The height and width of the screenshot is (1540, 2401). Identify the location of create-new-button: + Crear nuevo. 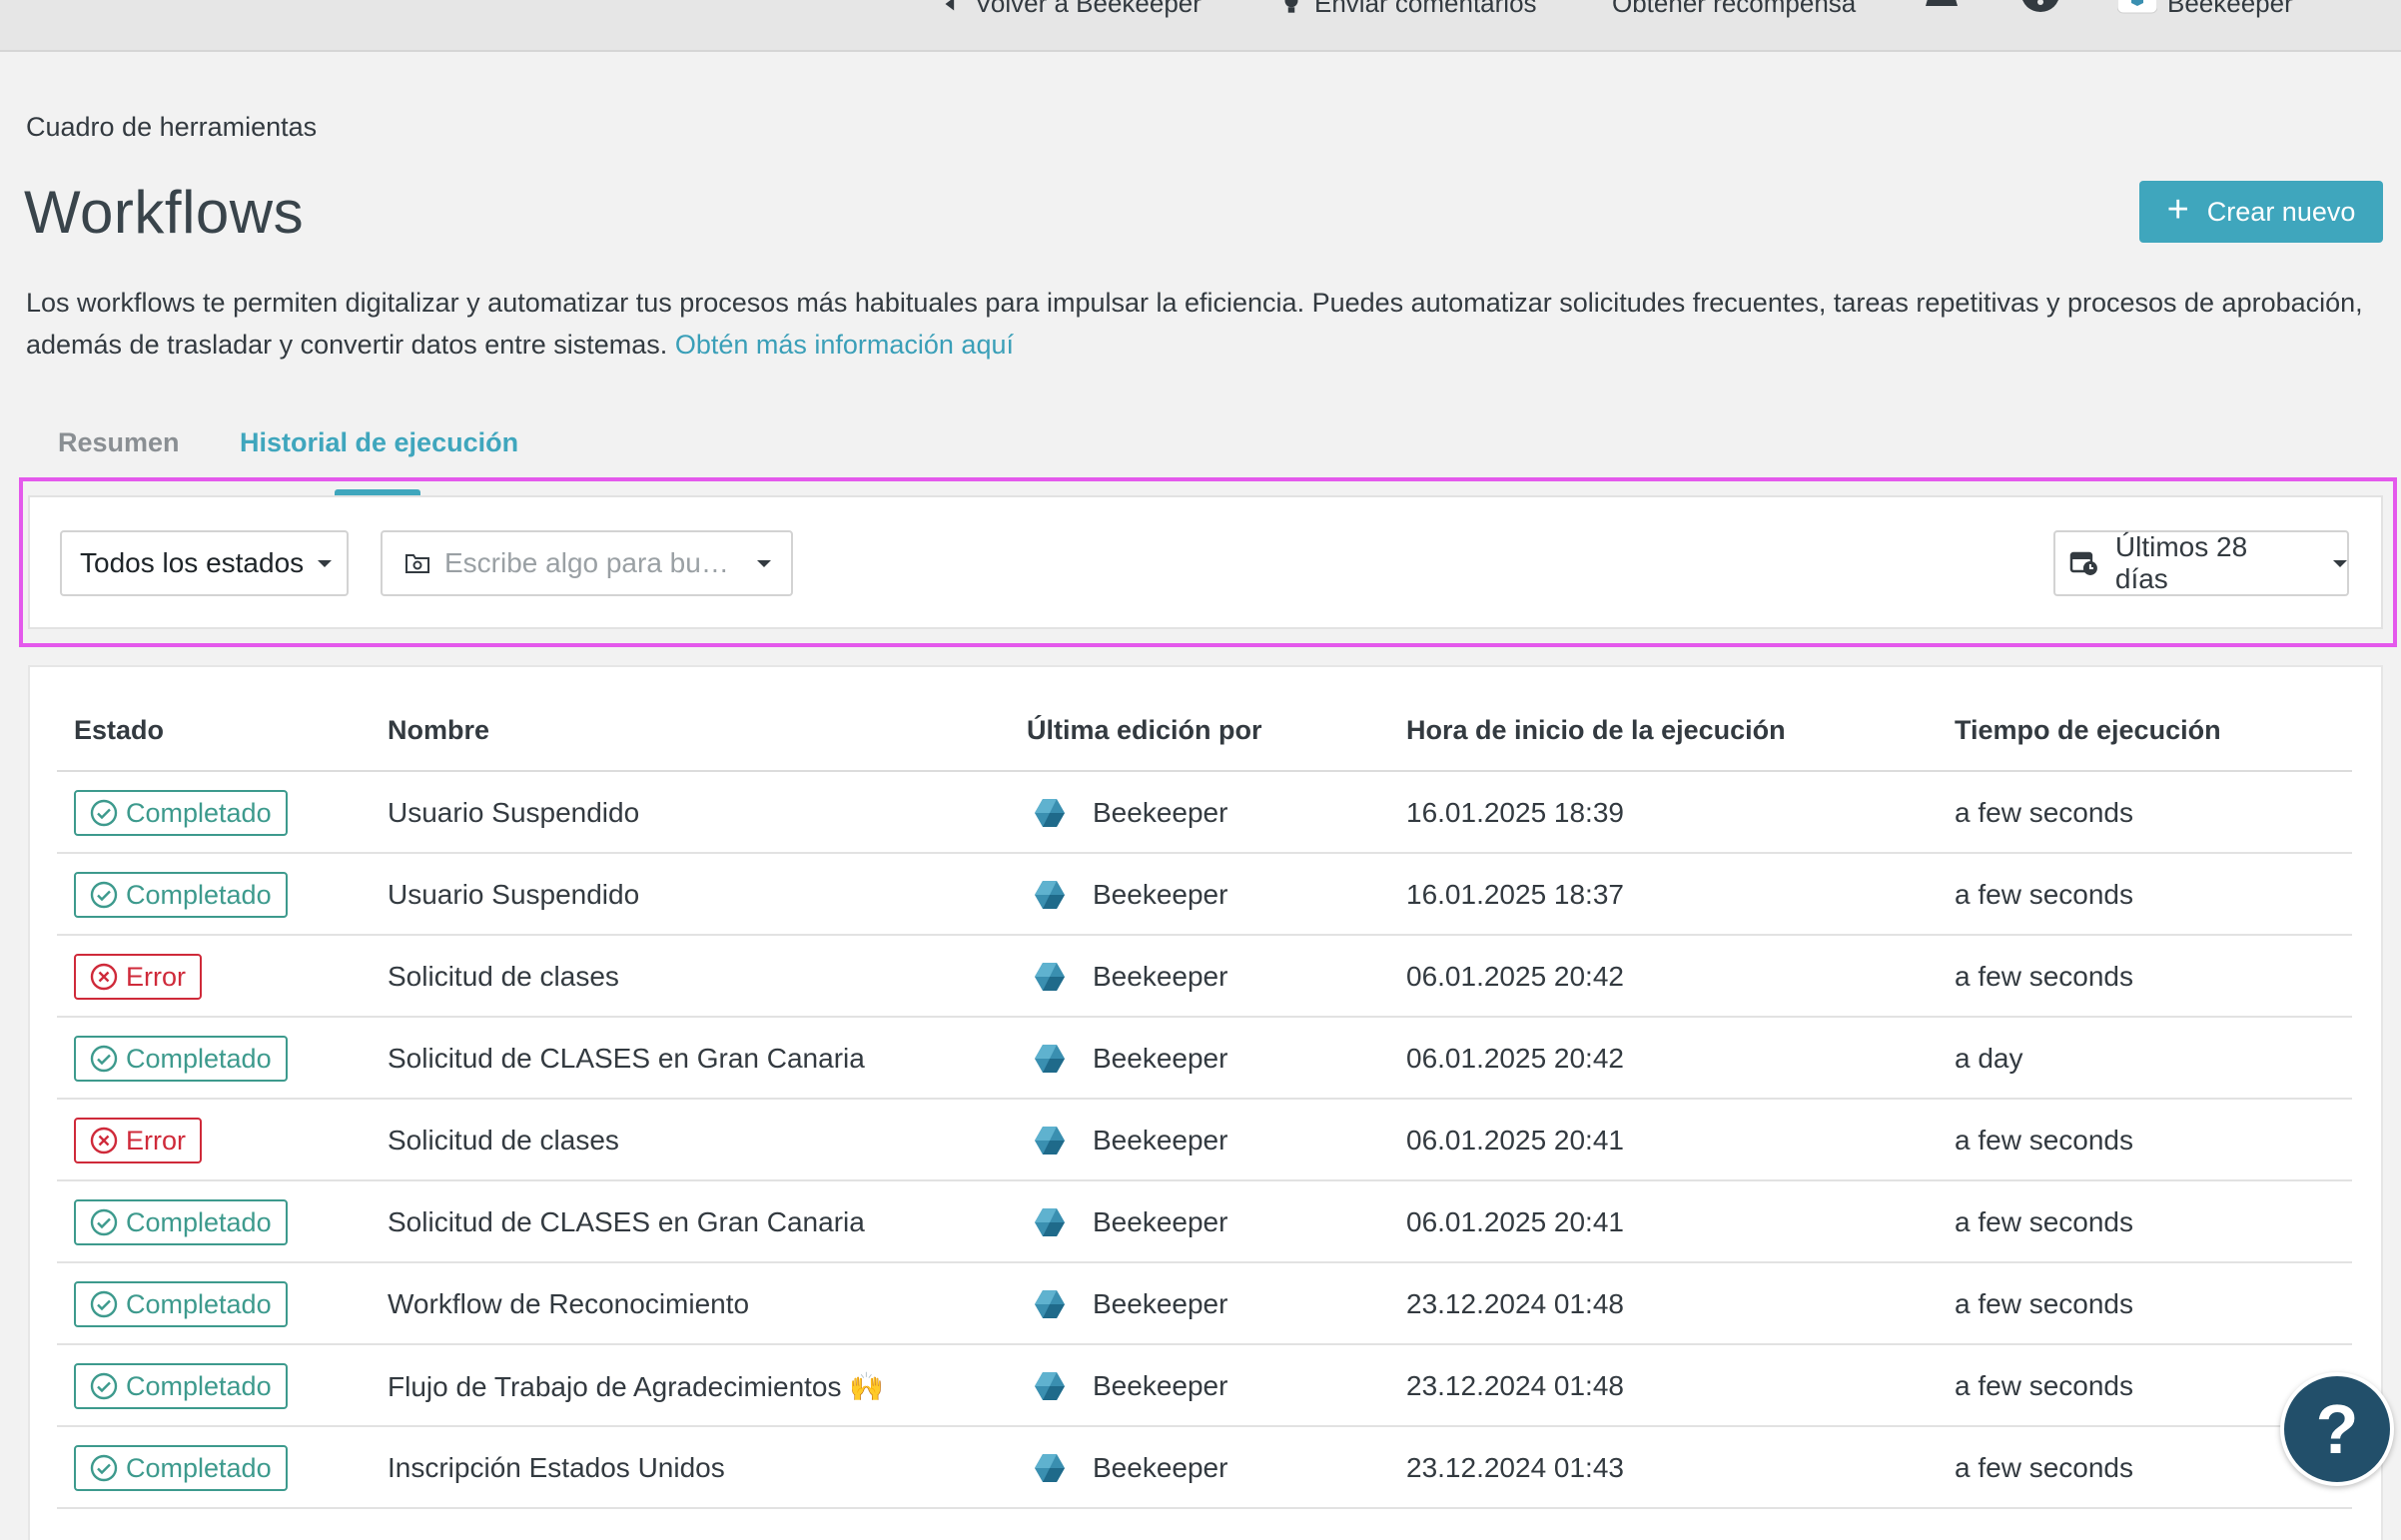
(2261, 212).